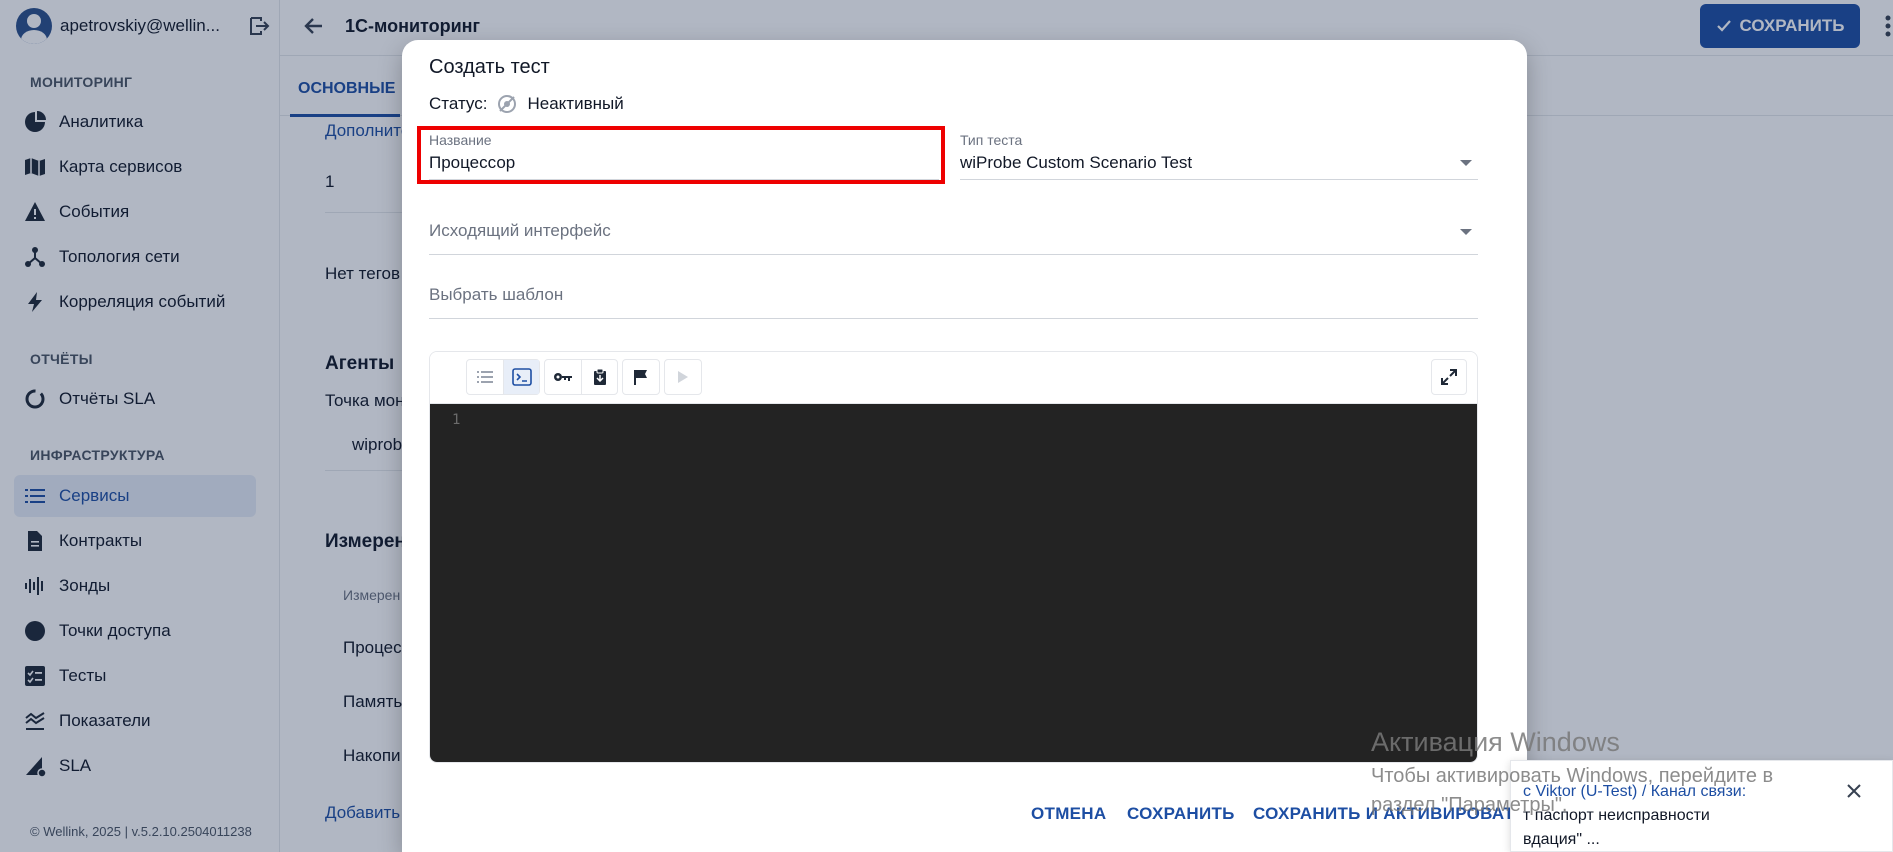 This screenshot has width=1893, height=852. I want to click on test-type-select: Тип теста wiProbe Custom Scenario Test, so click(1219, 156).